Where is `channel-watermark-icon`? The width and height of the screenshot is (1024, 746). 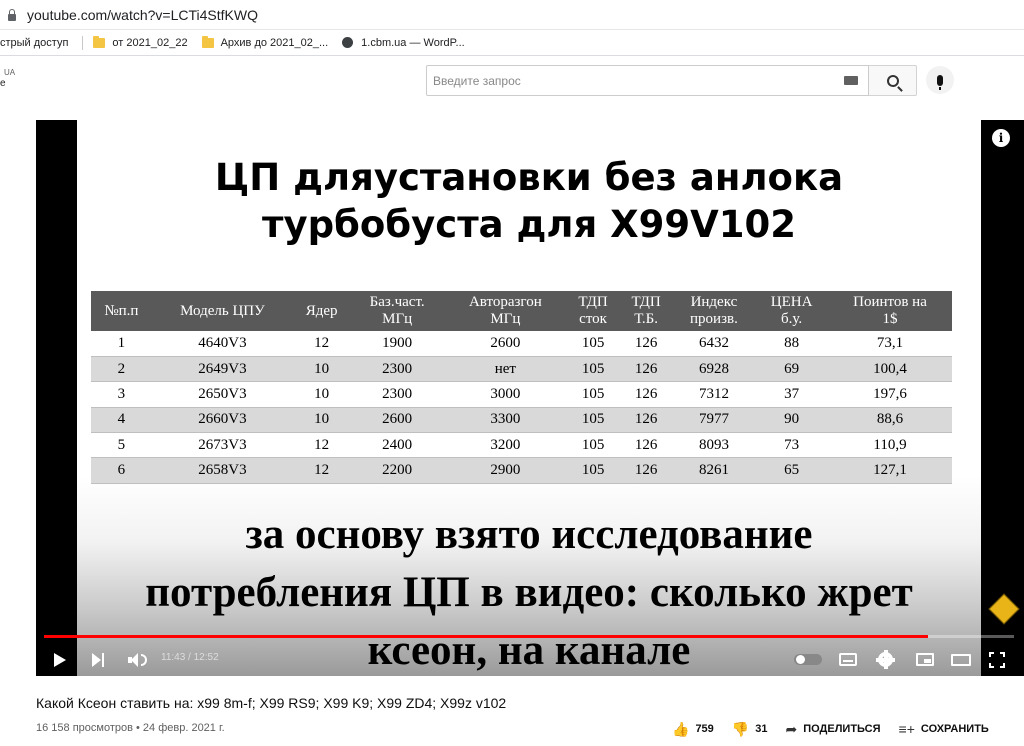
channel-watermark-icon is located at coordinates (1004, 609).